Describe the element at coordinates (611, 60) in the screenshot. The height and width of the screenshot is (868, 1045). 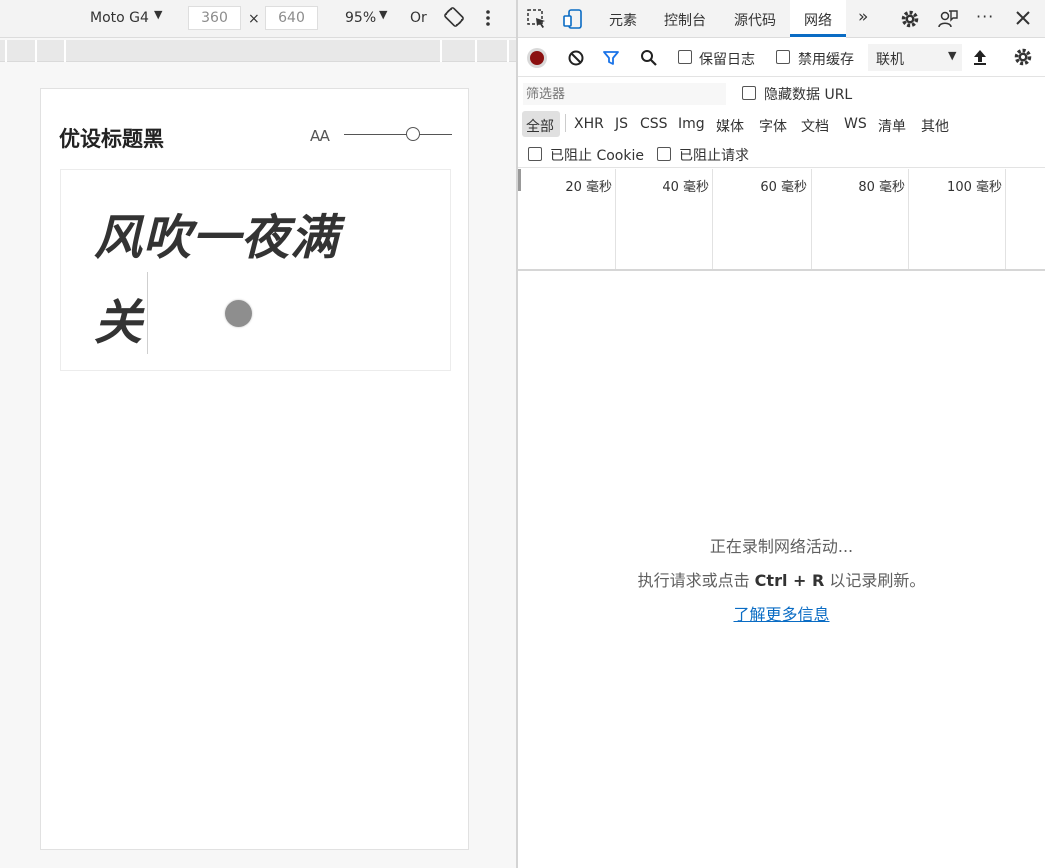
I see `filter-icon` at that location.